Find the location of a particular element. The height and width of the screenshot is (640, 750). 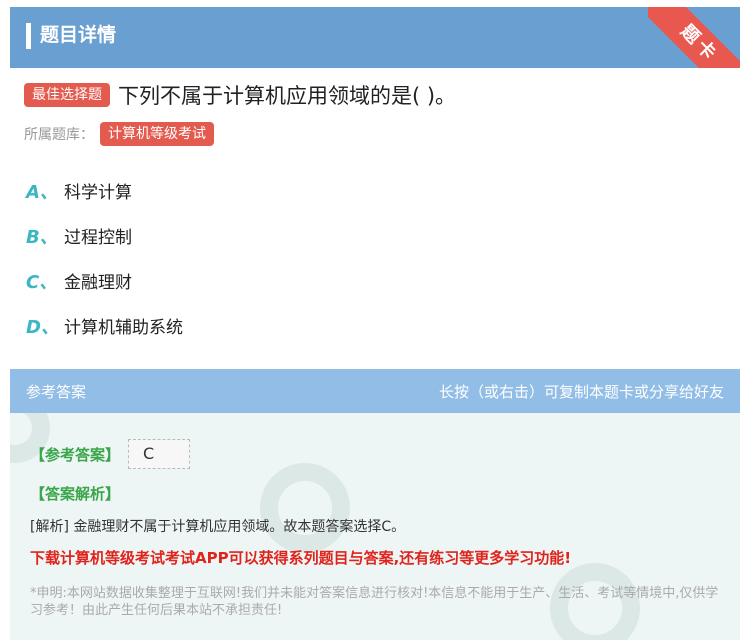

ribbon-label: 题卡 is located at coordinates (694, 37).